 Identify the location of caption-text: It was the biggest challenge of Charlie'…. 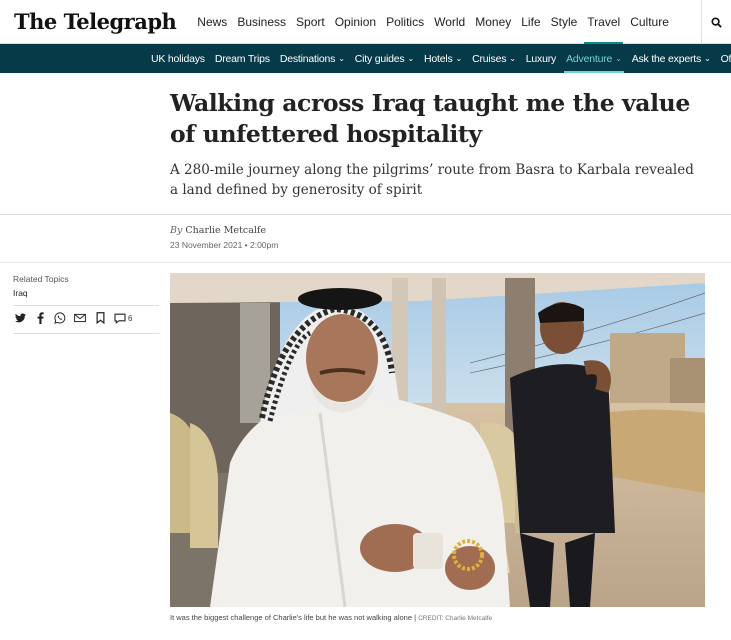
(294, 617).